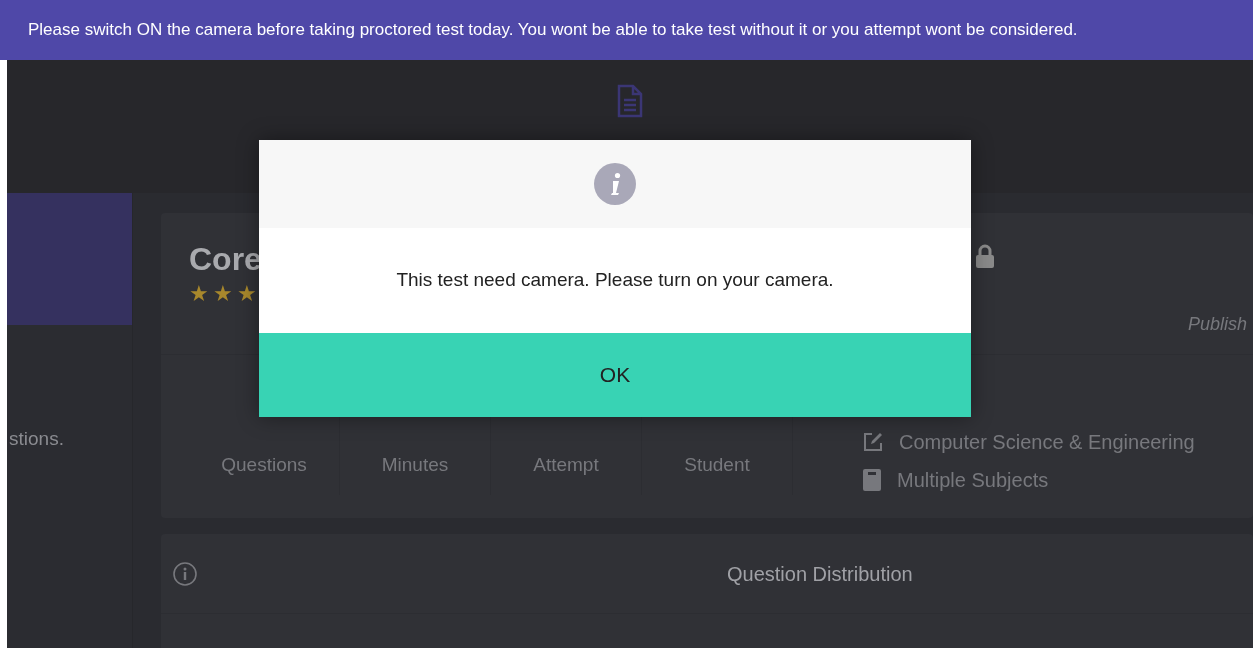 Image resolution: width=1253 pixels, height=648 pixels. I want to click on book-icon, so click(872, 480).